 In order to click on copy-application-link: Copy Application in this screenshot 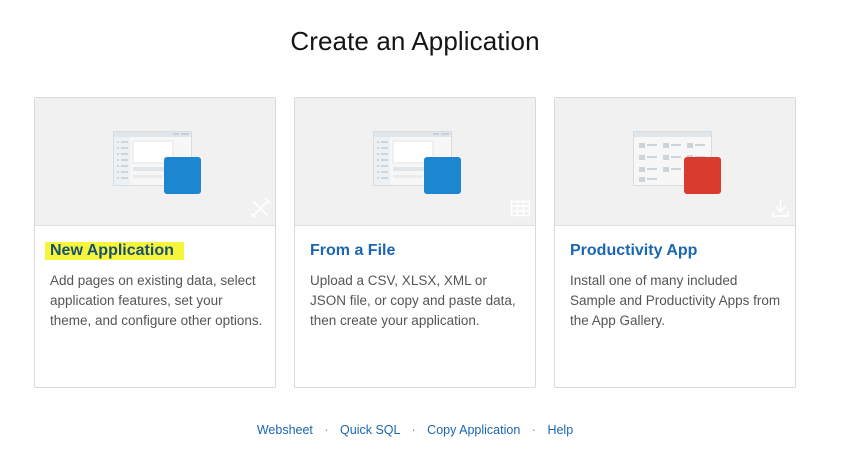, I will do `click(473, 430)`.